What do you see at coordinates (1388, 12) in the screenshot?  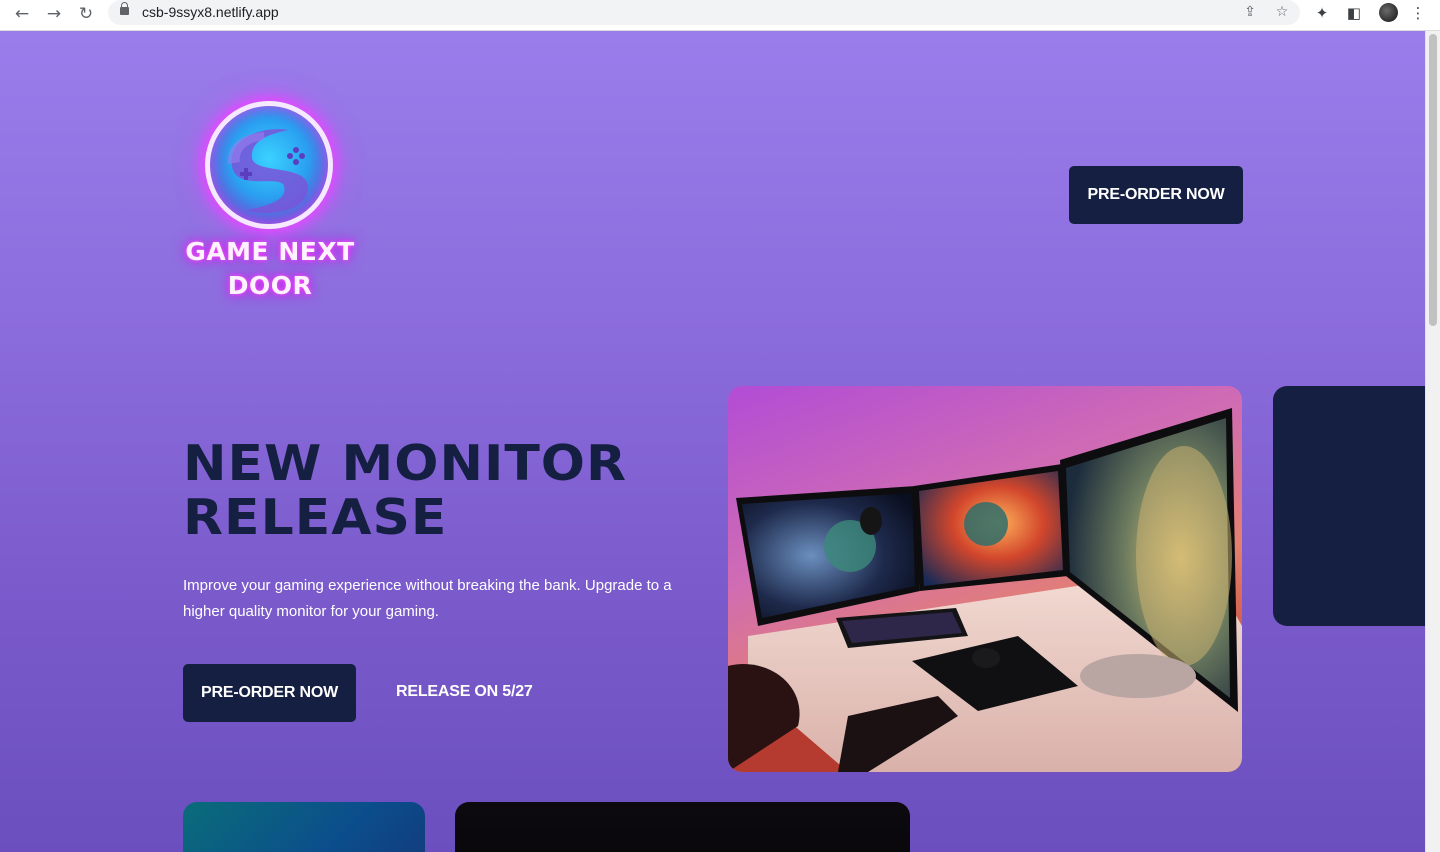 I see `profile-avatar` at bounding box center [1388, 12].